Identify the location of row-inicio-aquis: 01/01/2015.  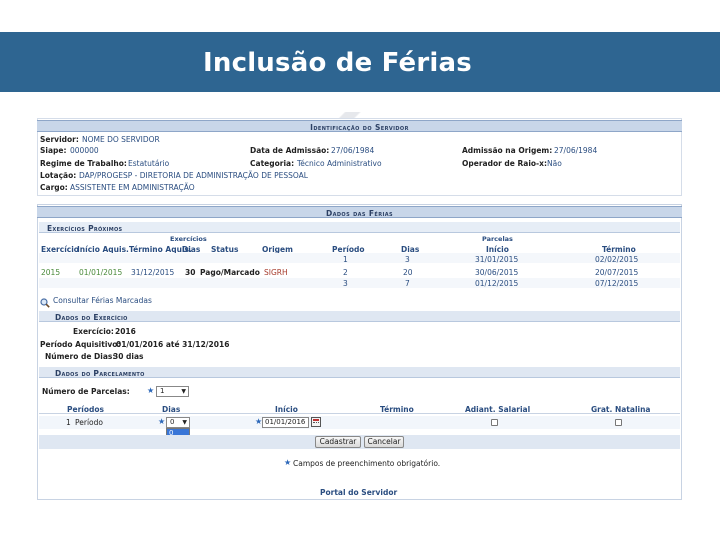
(101, 272).